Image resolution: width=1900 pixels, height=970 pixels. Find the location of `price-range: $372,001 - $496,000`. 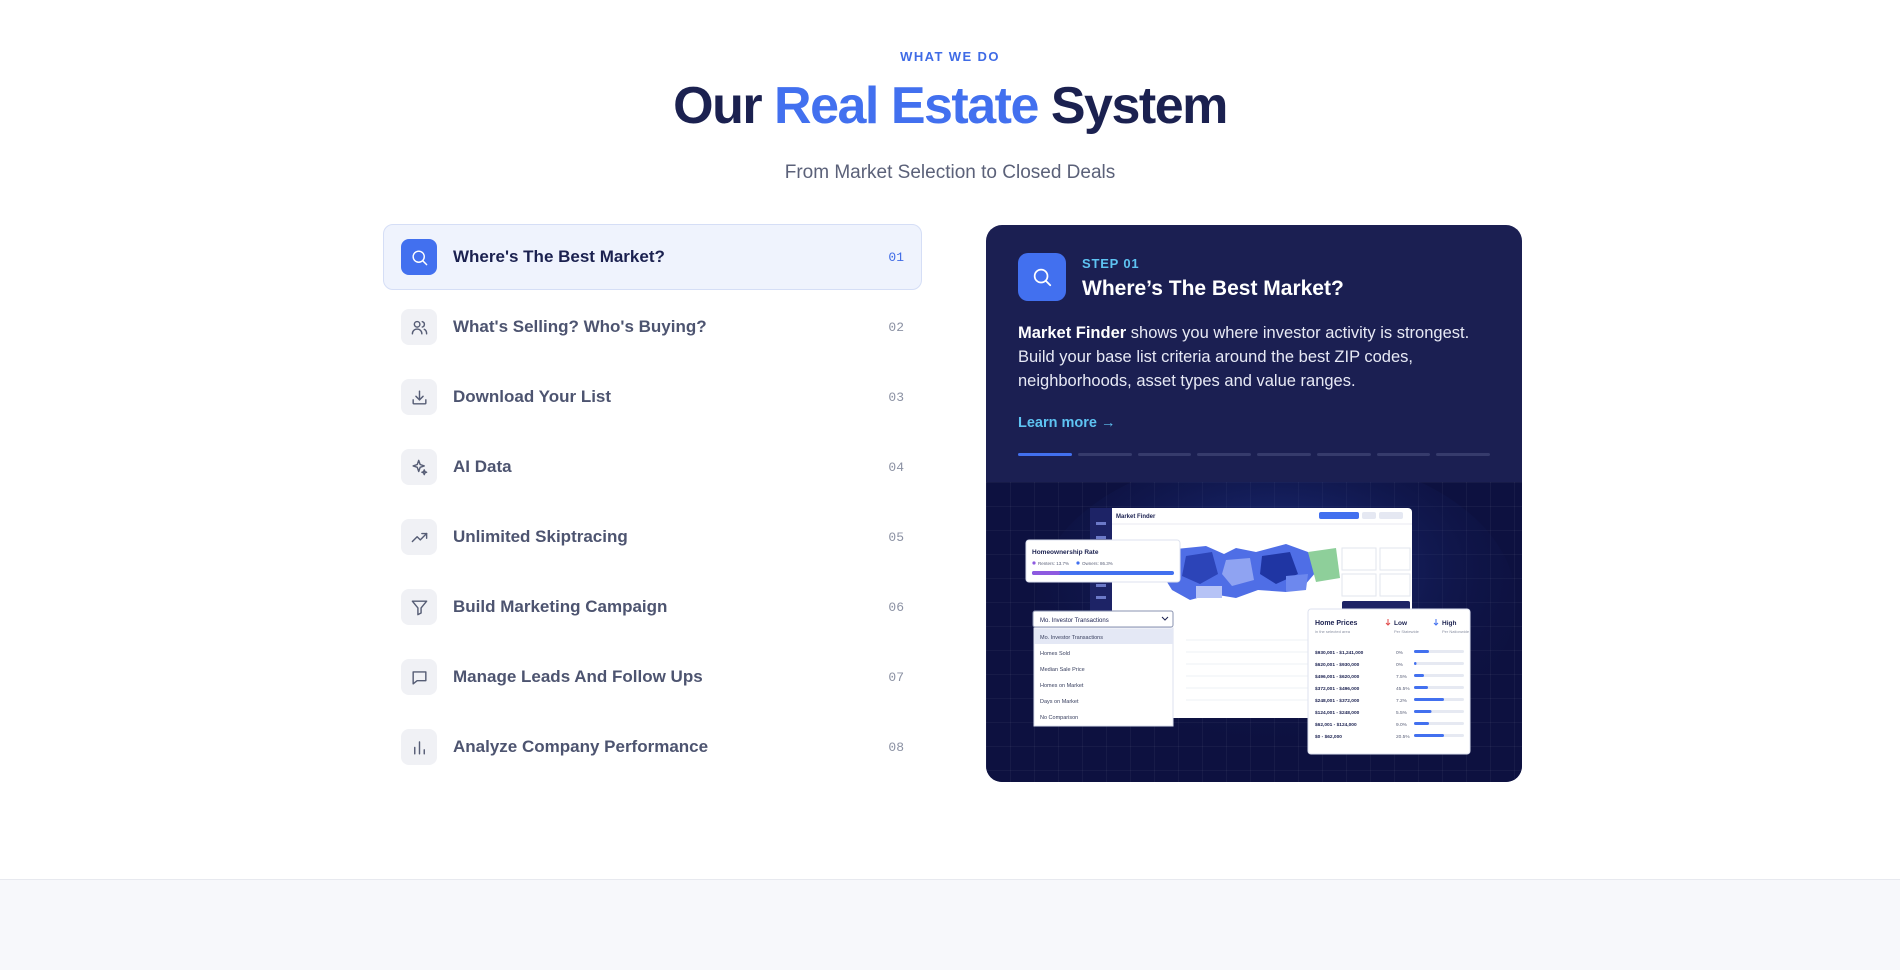

price-range: $372,001 - $496,000 is located at coordinates (1337, 689).